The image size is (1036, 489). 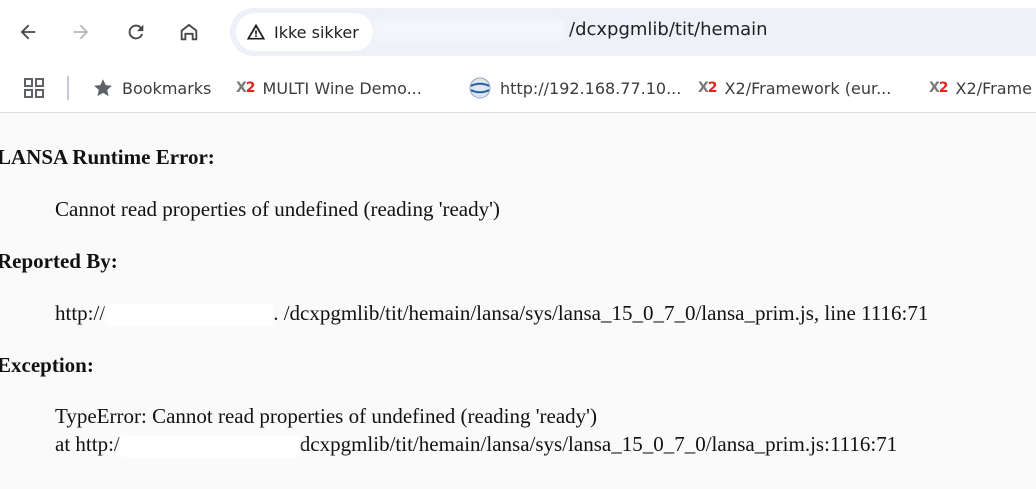 I want to click on arrow-right-icon, so click(x=81, y=32).